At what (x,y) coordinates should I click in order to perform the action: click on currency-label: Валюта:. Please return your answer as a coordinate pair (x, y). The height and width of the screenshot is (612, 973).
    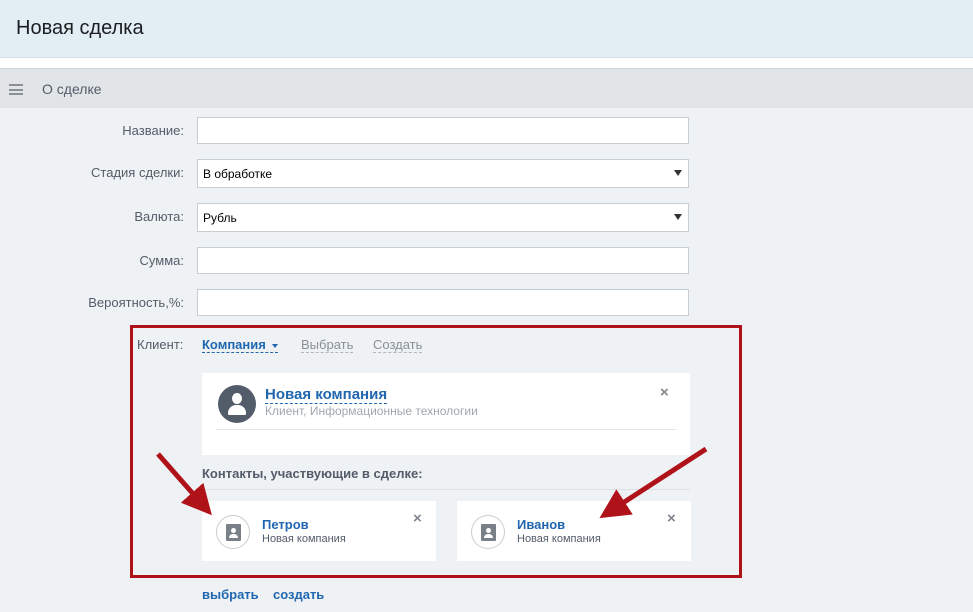
    Looking at the image, I should click on (159, 216).